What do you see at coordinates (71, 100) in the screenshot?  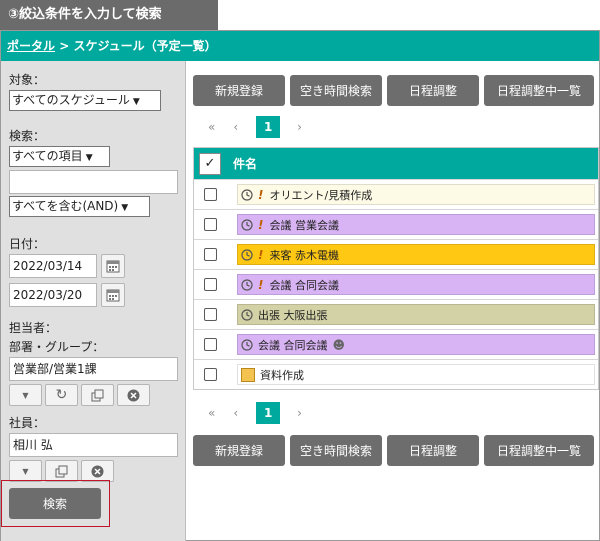 I see `target-select-value: すべてのスケジュール` at bounding box center [71, 100].